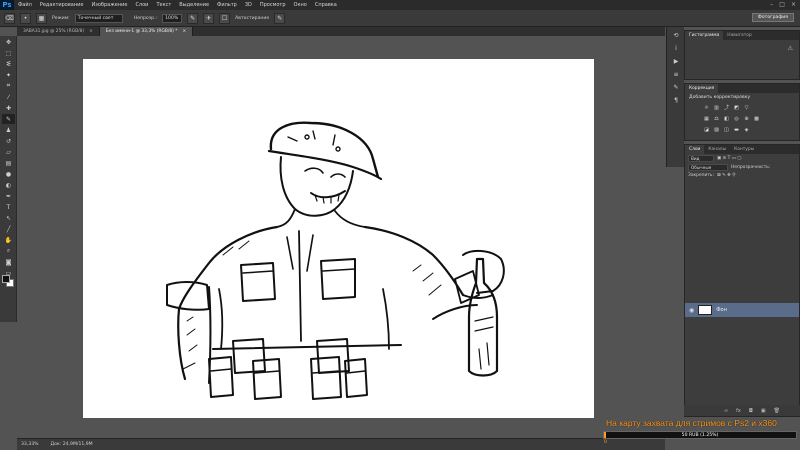 This screenshot has width=800, height=450. Describe the element at coordinates (8, 97) in the screenshot. I see `eyedropper-tool-icon: ⁄` at that location.